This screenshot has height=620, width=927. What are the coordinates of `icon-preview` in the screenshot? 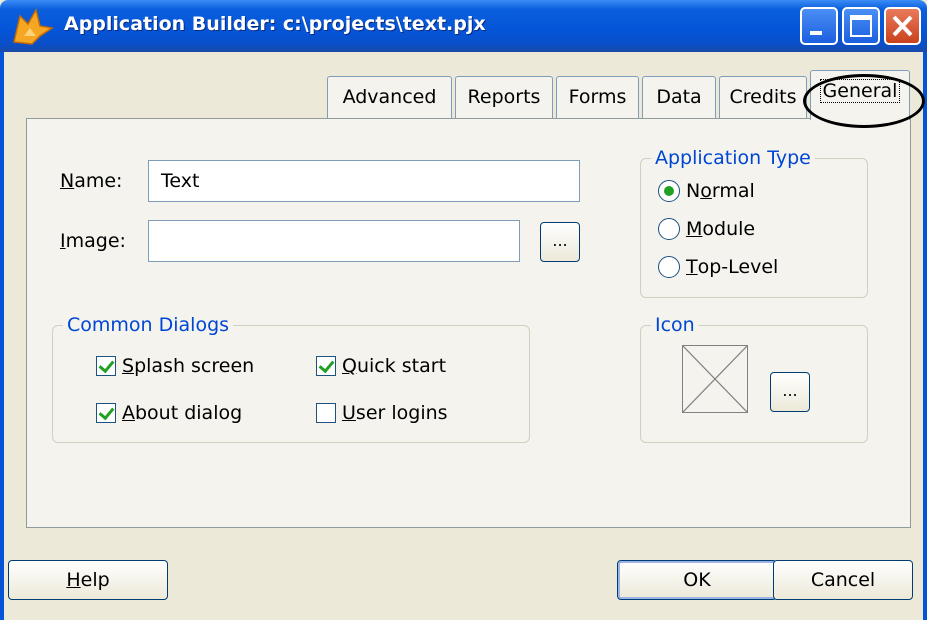 It's located at (715, 379).